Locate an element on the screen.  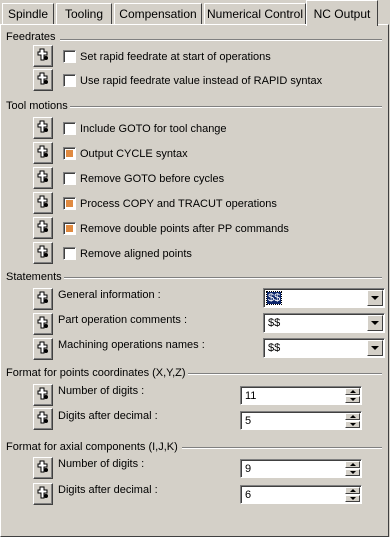
points-digits-after-decimal-input: 5 is located at coordinates (301, 420).